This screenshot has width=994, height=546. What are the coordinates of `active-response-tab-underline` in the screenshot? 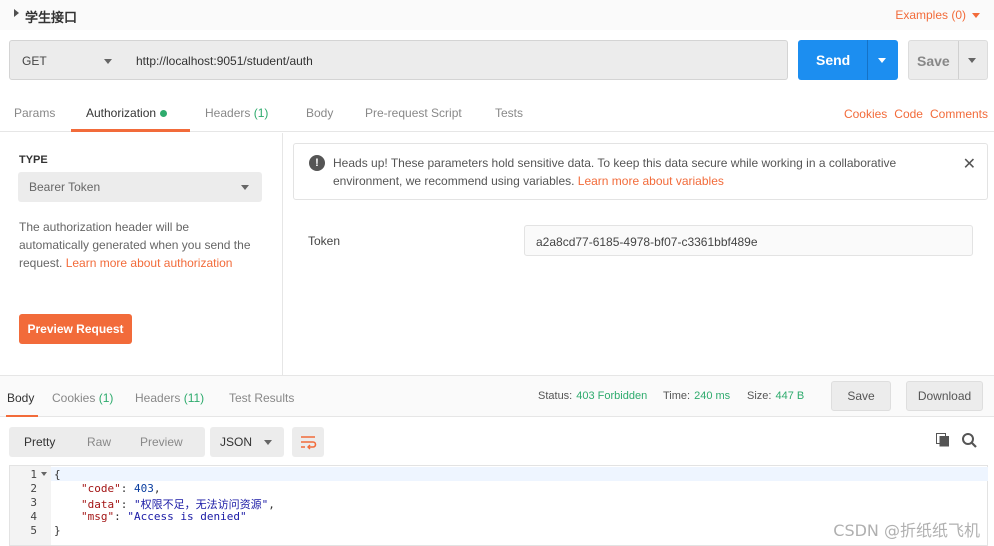 It's located at (22, 416).